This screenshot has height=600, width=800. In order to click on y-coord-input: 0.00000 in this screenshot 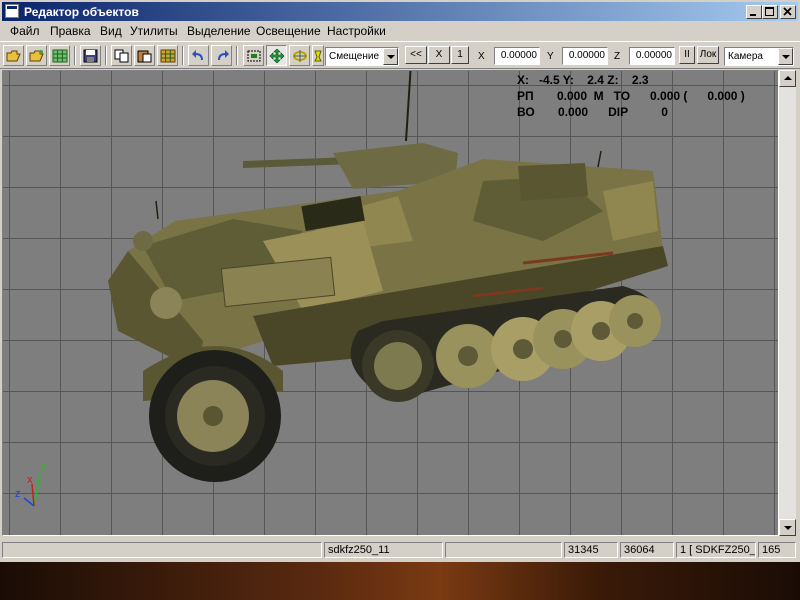, I will do `click(585, 56)`.